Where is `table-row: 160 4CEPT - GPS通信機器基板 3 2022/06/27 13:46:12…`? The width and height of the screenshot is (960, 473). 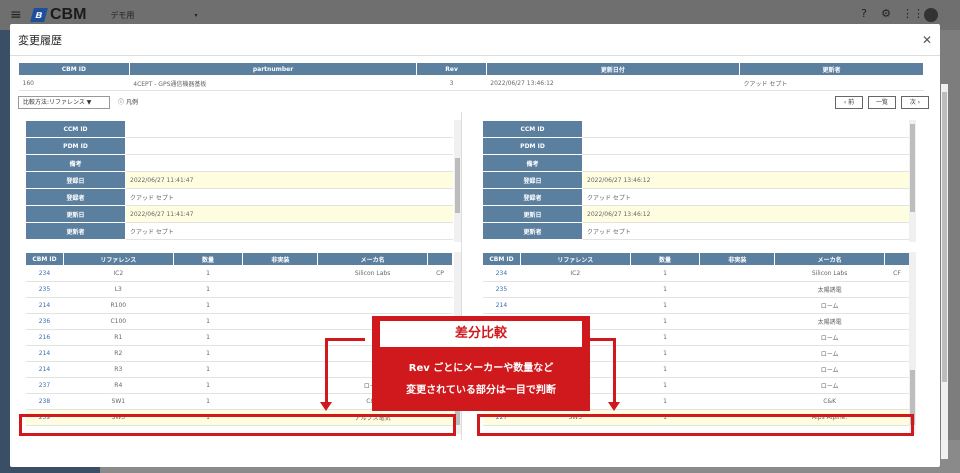
table-row: 160 4CEPT - GPS通信機器基板 3 2022/06/27 13:46:12… is located at coordinates (471, 83).